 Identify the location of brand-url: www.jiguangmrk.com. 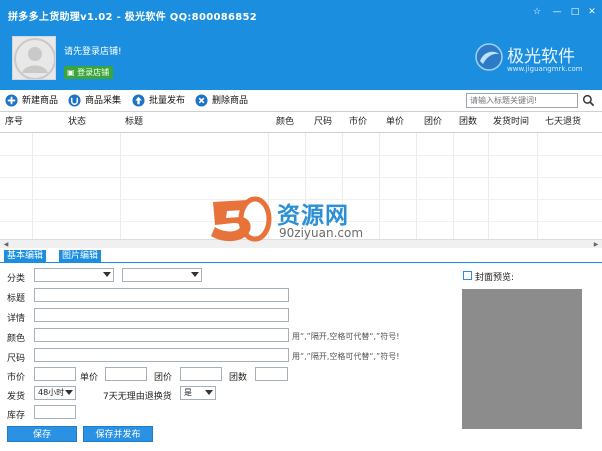
(545, 69).